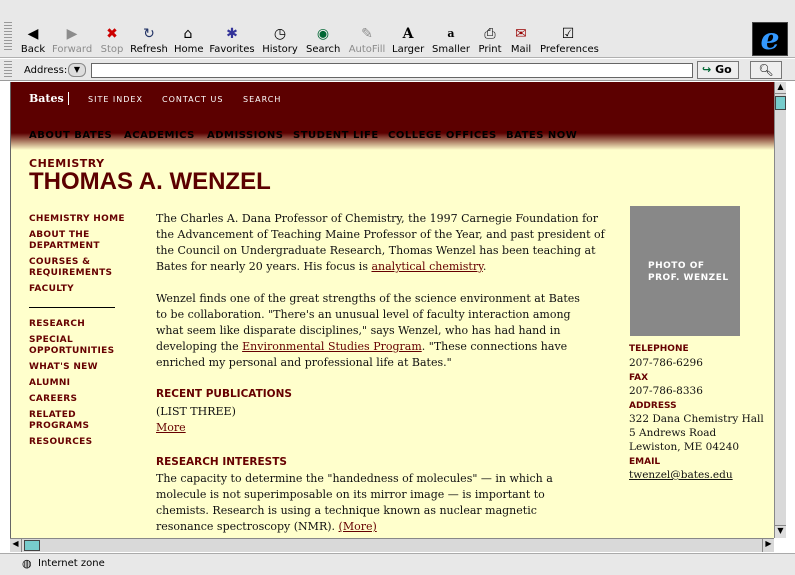  What do you see at coordinates (666, 363) in the screenshot?
I see `telephone-value: 207-786-6296` at bounding box center [666, 363].